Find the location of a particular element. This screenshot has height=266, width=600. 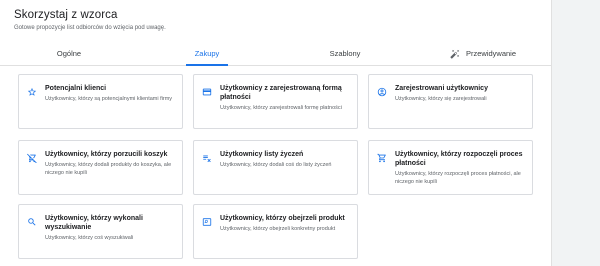

tab-label: Przewidywanie is located at coordinates (491, 53).